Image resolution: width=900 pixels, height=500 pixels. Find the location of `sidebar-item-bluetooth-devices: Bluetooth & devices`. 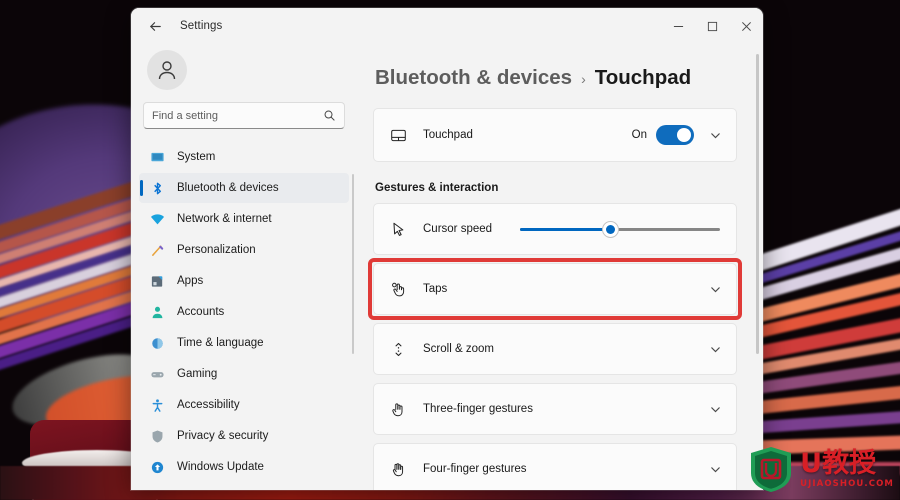

sidebar-item-bluetooth-devices: Bluetooth & devices is located at coordinates (244, 188).